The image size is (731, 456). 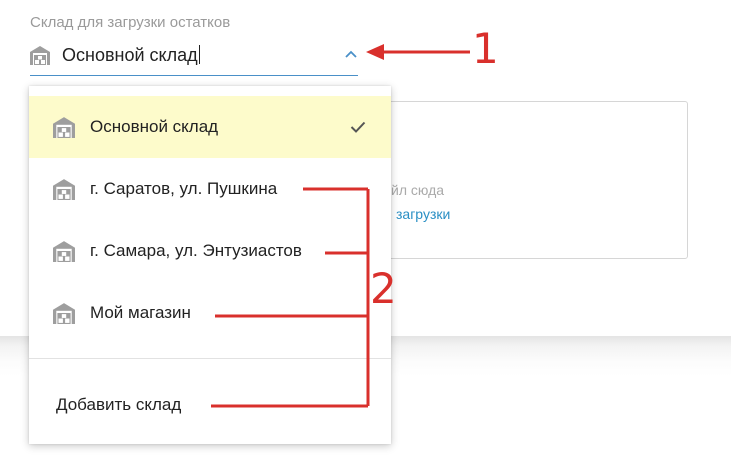 I want to click on dropdown-divider, so click(x=210, y=358).